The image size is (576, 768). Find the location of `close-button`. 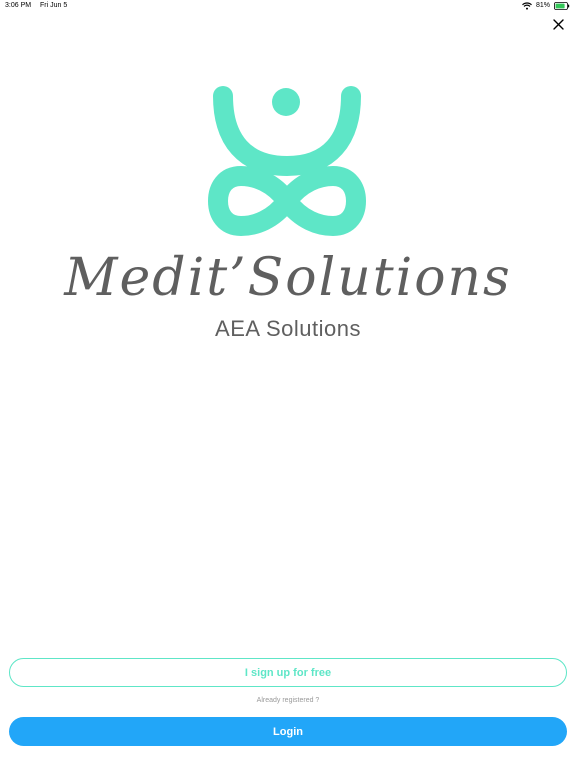

close-button is located at coordinates (558, 24).